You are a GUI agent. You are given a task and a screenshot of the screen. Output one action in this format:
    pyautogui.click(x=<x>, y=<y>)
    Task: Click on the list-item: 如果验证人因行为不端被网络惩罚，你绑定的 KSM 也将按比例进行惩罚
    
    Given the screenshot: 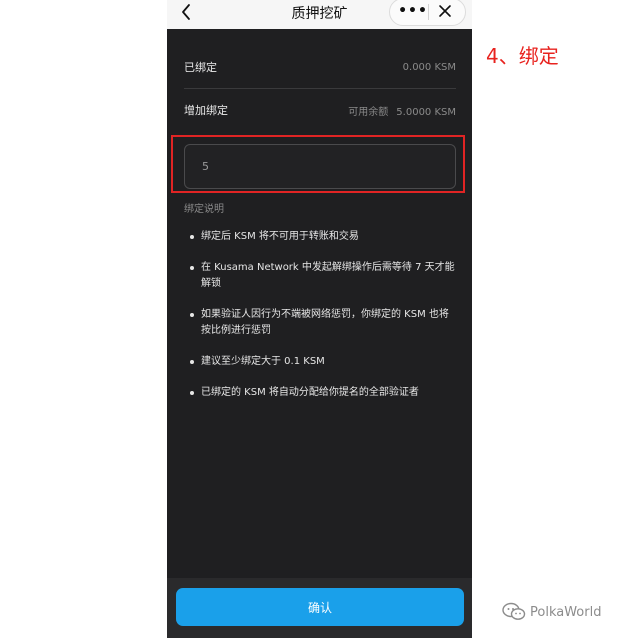 What is the action you would take?
    pyautogui.click(x=322, y=323)
    